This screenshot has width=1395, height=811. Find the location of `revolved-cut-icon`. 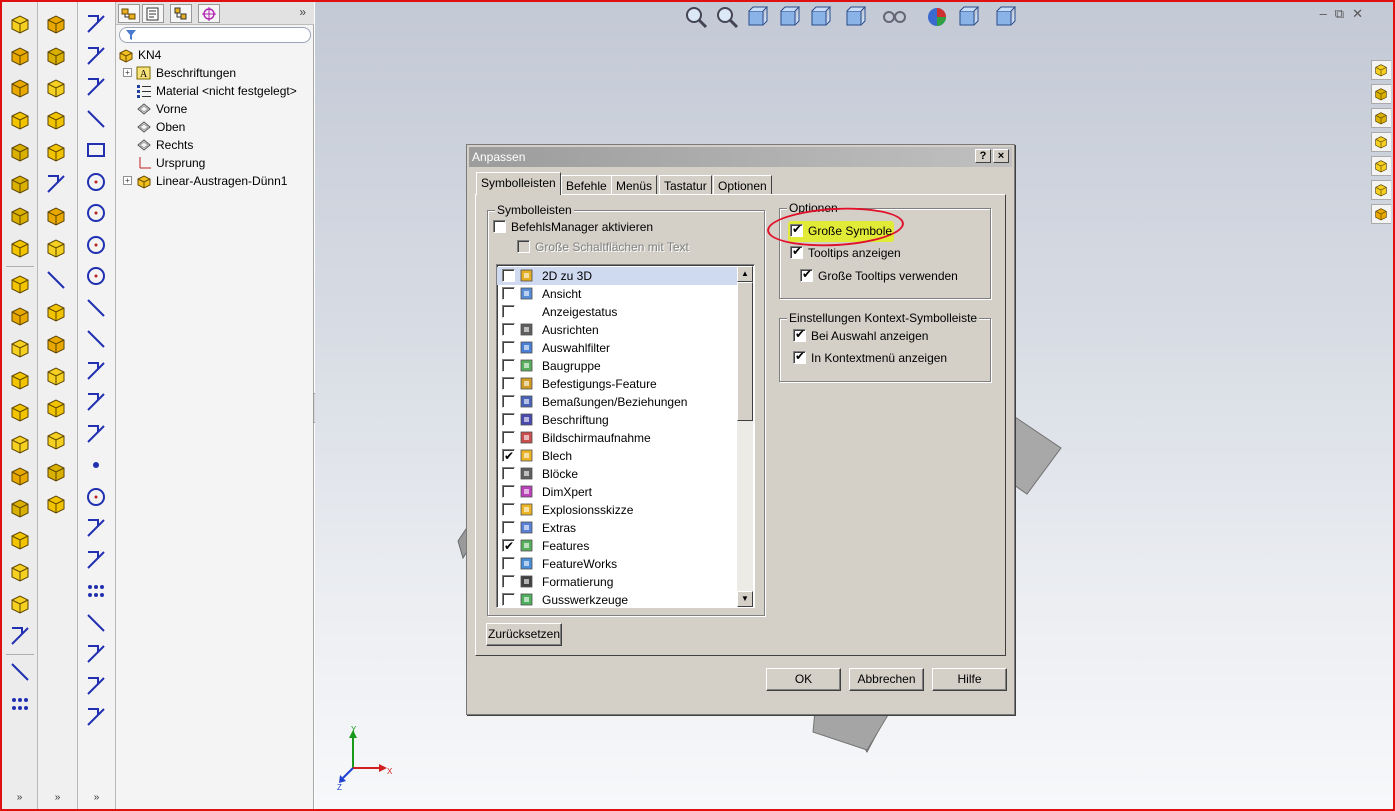

revolved-cut-icon is located at coordinates (20, 248).